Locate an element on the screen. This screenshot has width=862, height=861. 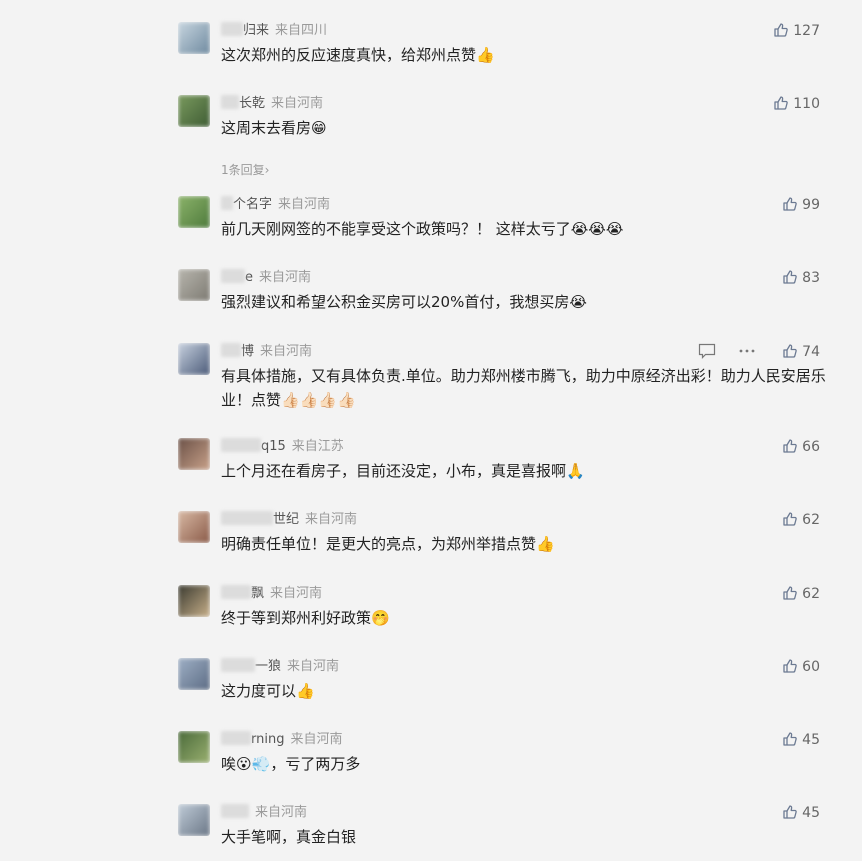
reply-link: 1条回复› is located at coordinates (245, 169).